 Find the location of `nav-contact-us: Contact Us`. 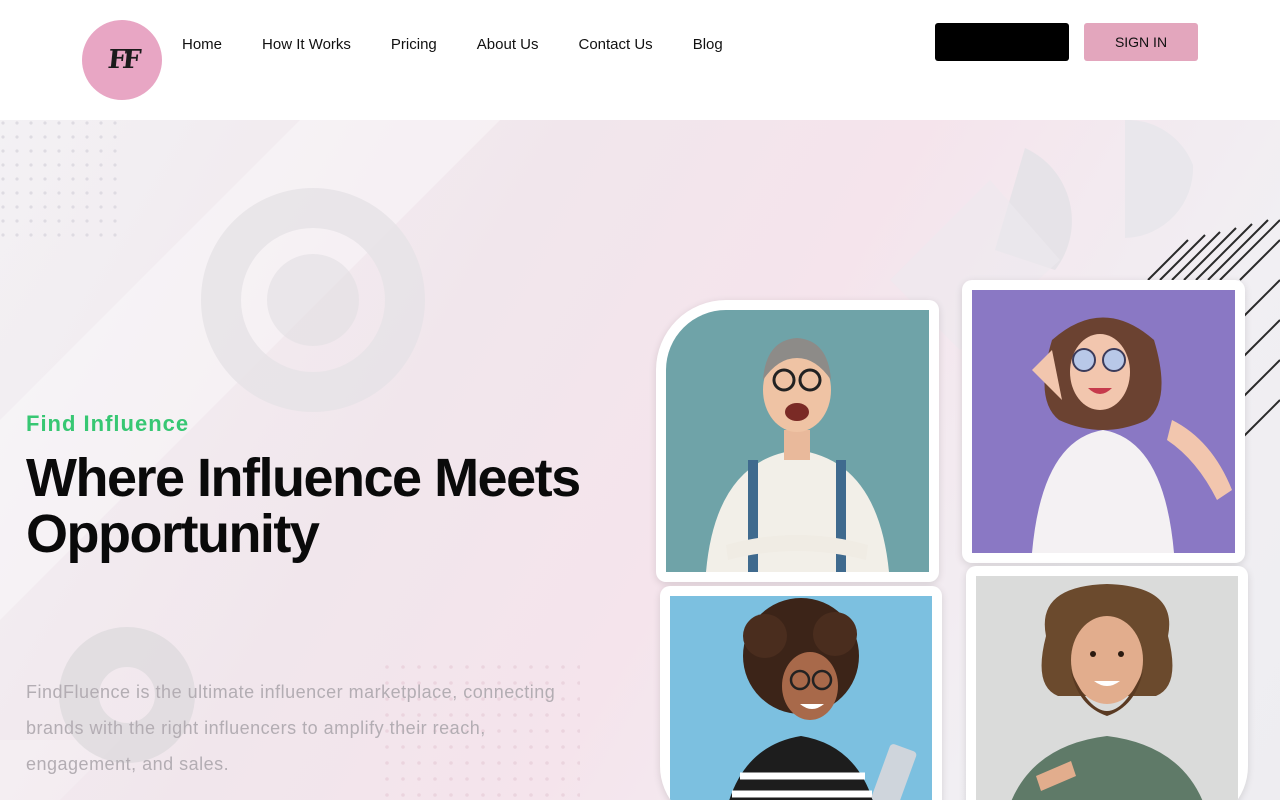

nav-contact-us: Contact Us is located at coordinates (615, 45).